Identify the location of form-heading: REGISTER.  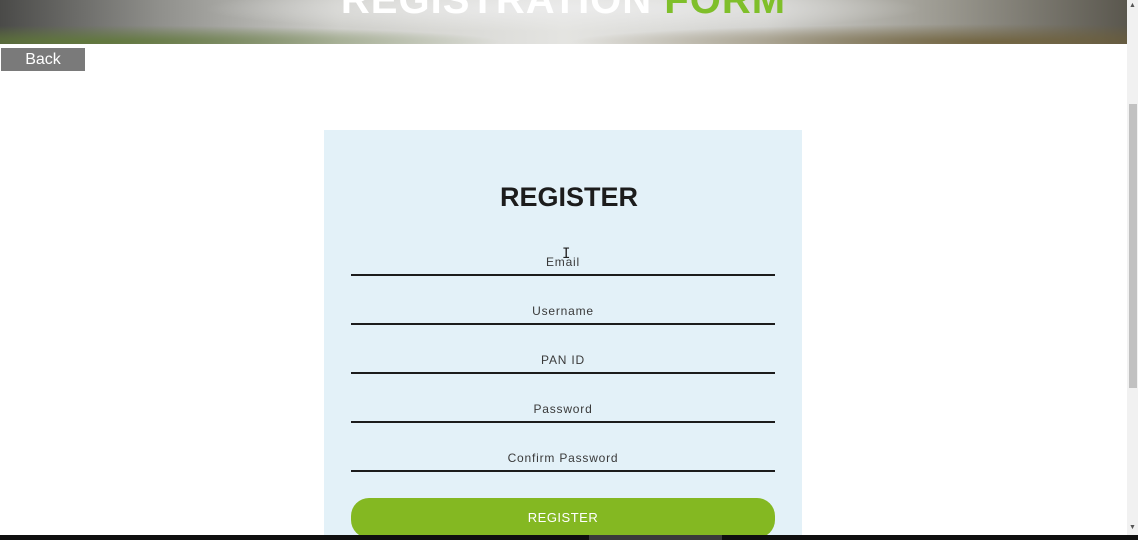
(569, 197).